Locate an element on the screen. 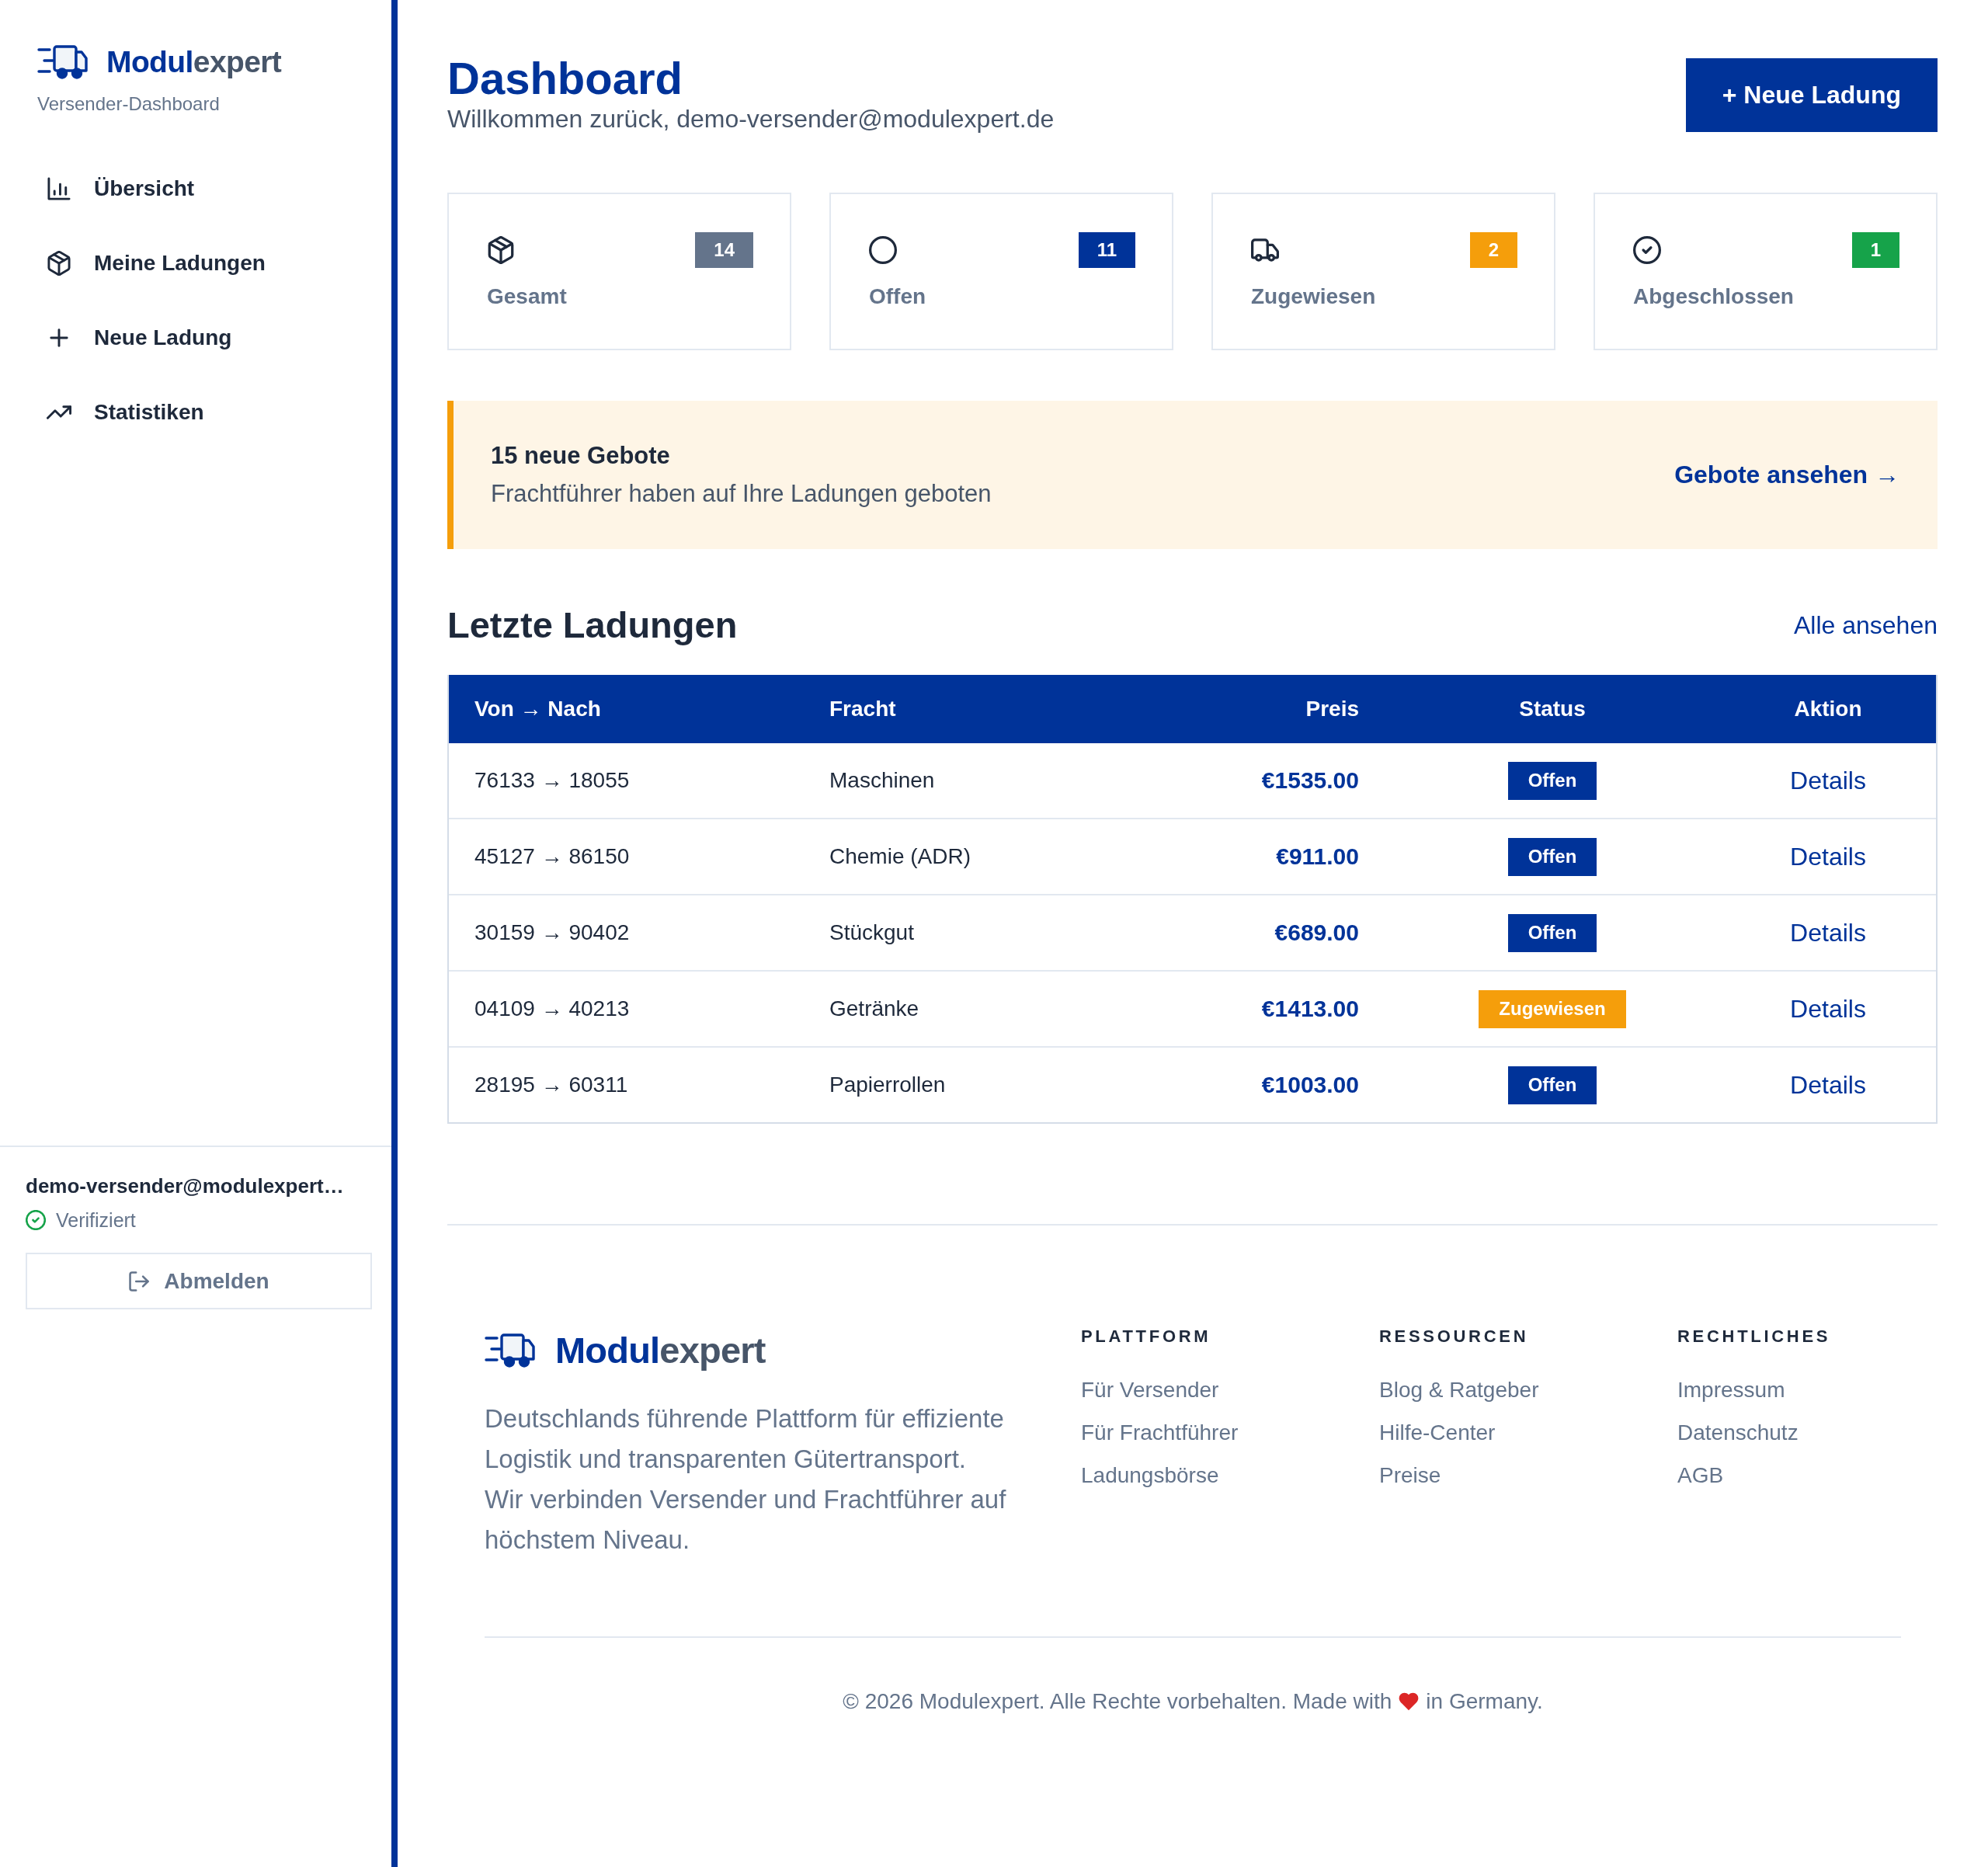  nav-item: Statistiken is located at coordinates (196, 412).